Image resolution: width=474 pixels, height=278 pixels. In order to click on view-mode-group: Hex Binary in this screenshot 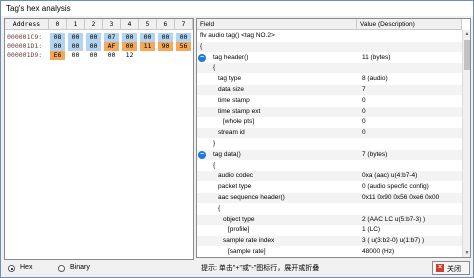, I will do `click(99, 269)`.